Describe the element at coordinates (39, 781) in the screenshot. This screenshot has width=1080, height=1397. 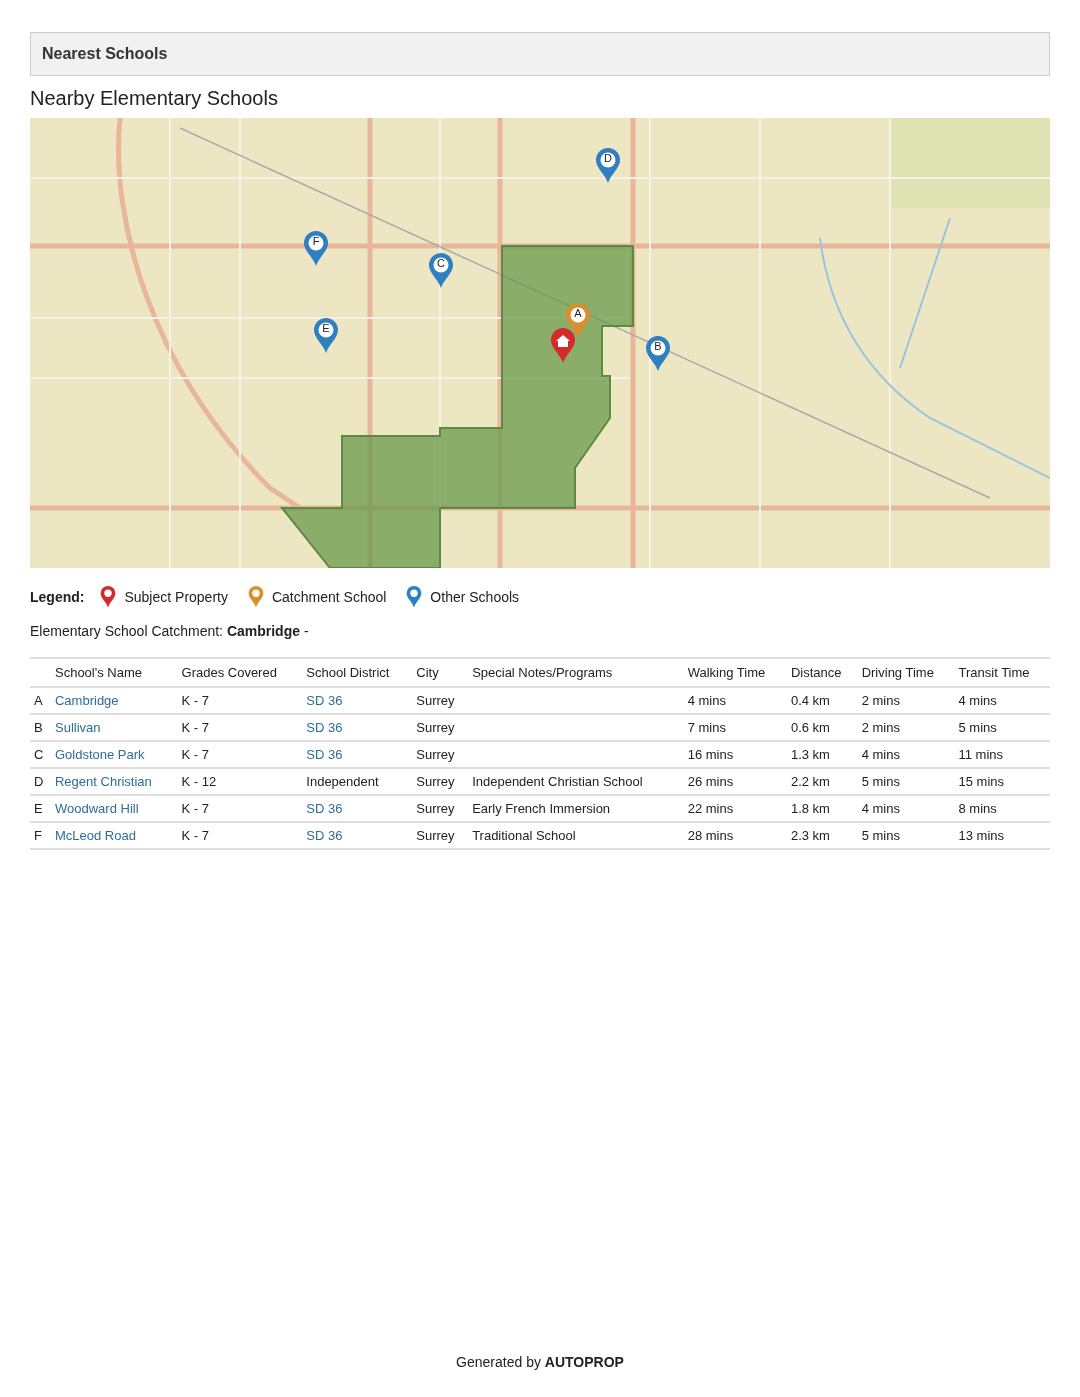
I see `table-cell: D` at that location.